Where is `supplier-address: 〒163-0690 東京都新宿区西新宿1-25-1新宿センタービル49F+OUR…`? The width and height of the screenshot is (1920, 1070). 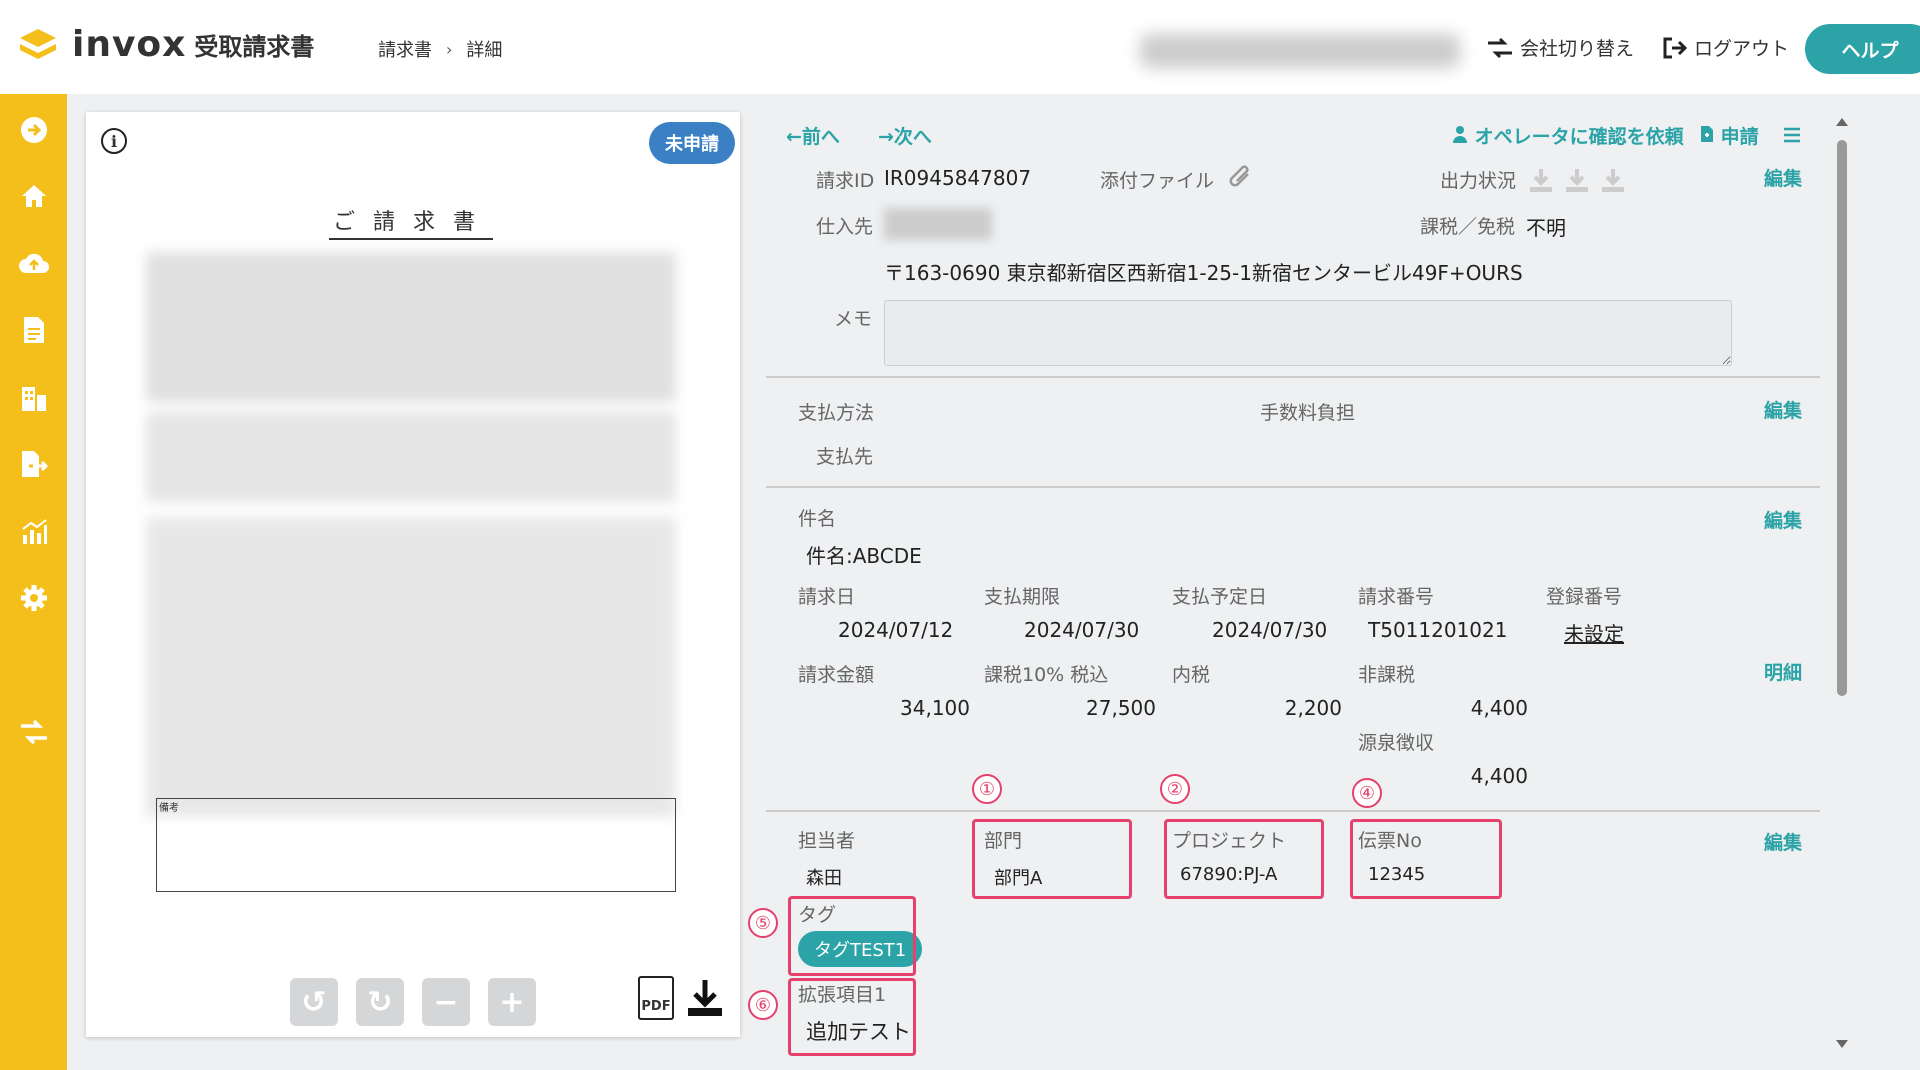
supplier-address: 〒163-0690 東京都新宿区西新宿1-25-1新宿センタービル49F+OUR… is located at coordinates (1203, 273).